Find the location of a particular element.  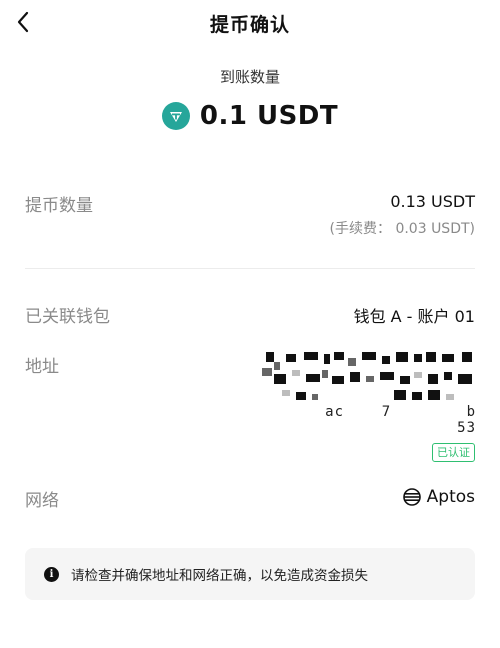

address-tail: ac 7 b 53 is located at coordinates (369, 420).